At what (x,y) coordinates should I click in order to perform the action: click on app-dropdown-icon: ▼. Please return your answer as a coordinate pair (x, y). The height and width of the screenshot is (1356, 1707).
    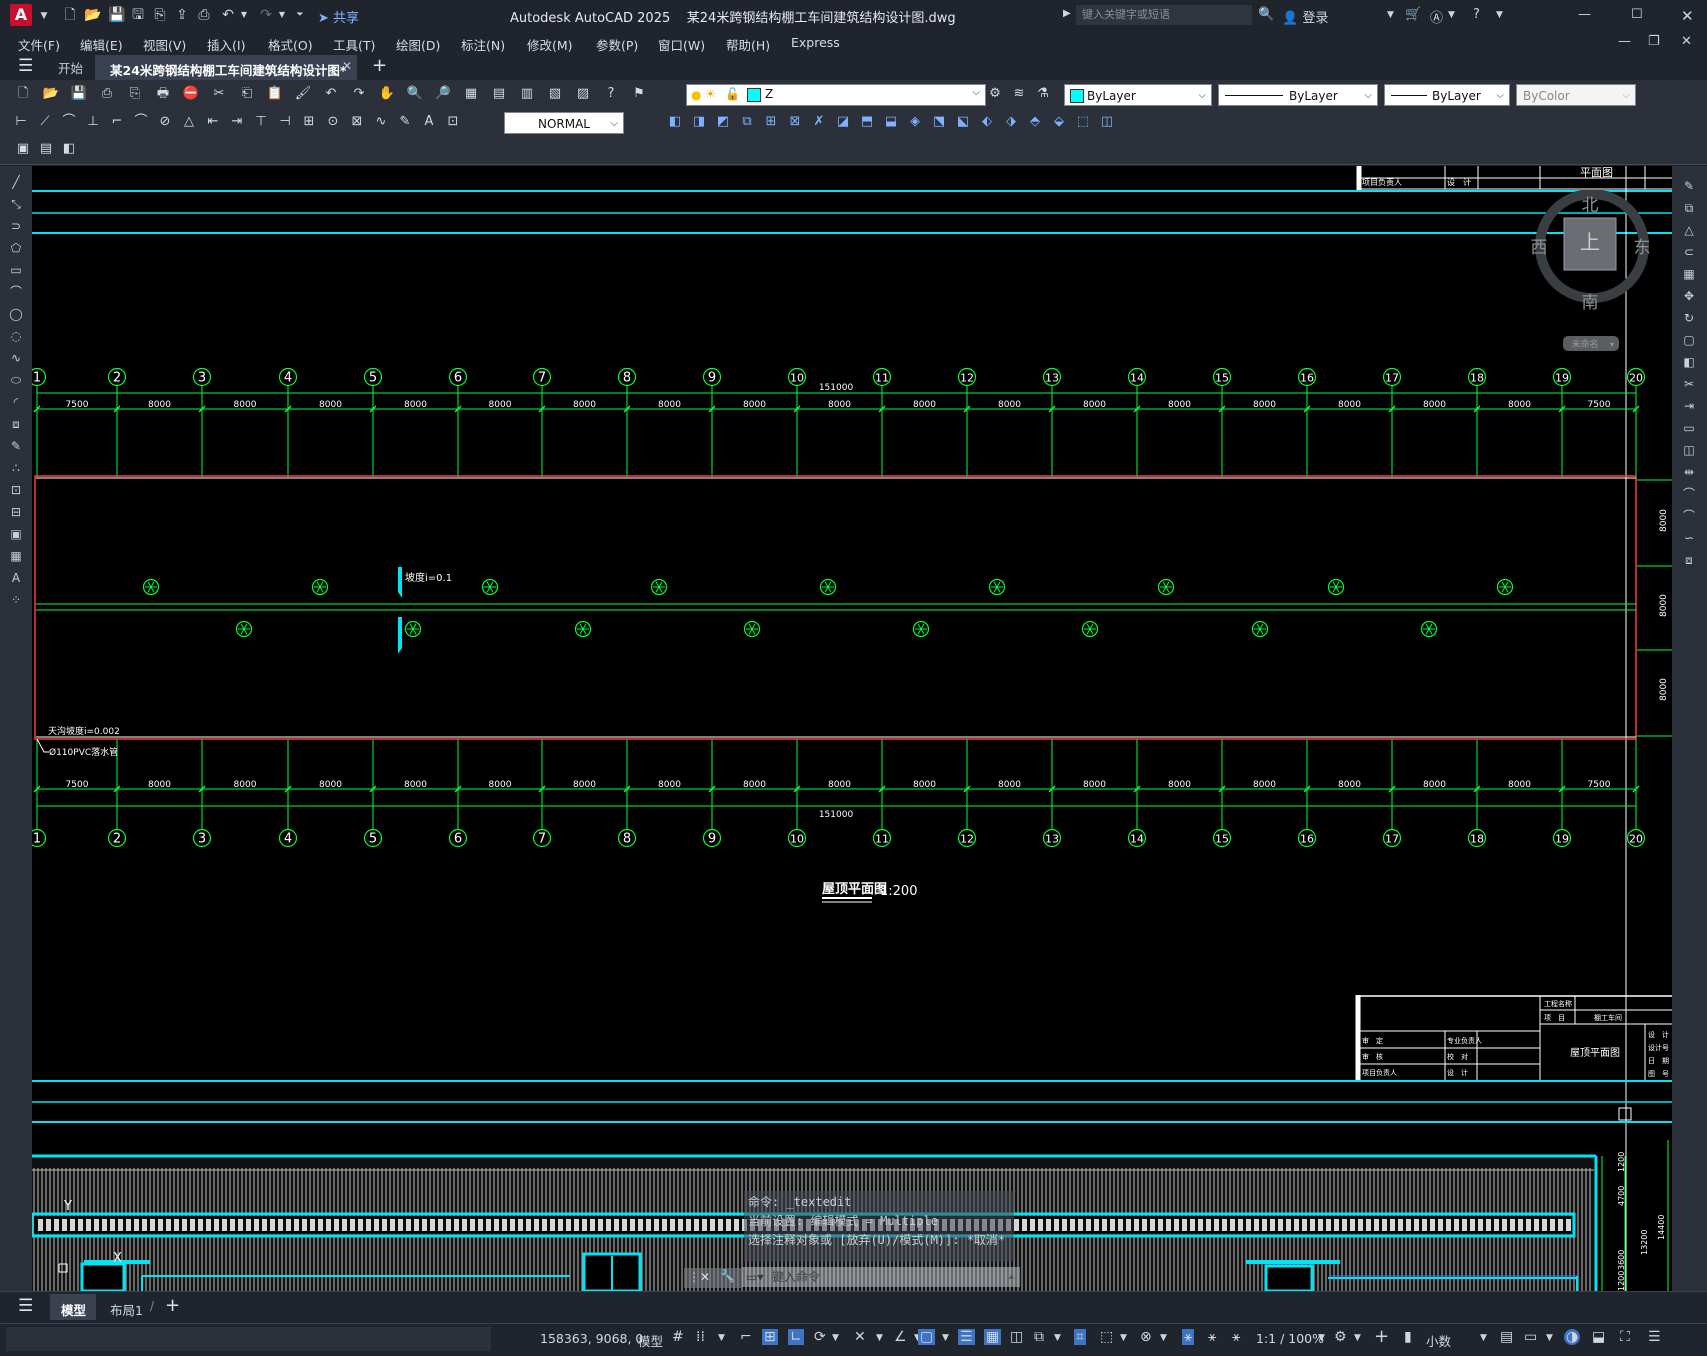
    Looking at the image, I should click on (1451, 15).